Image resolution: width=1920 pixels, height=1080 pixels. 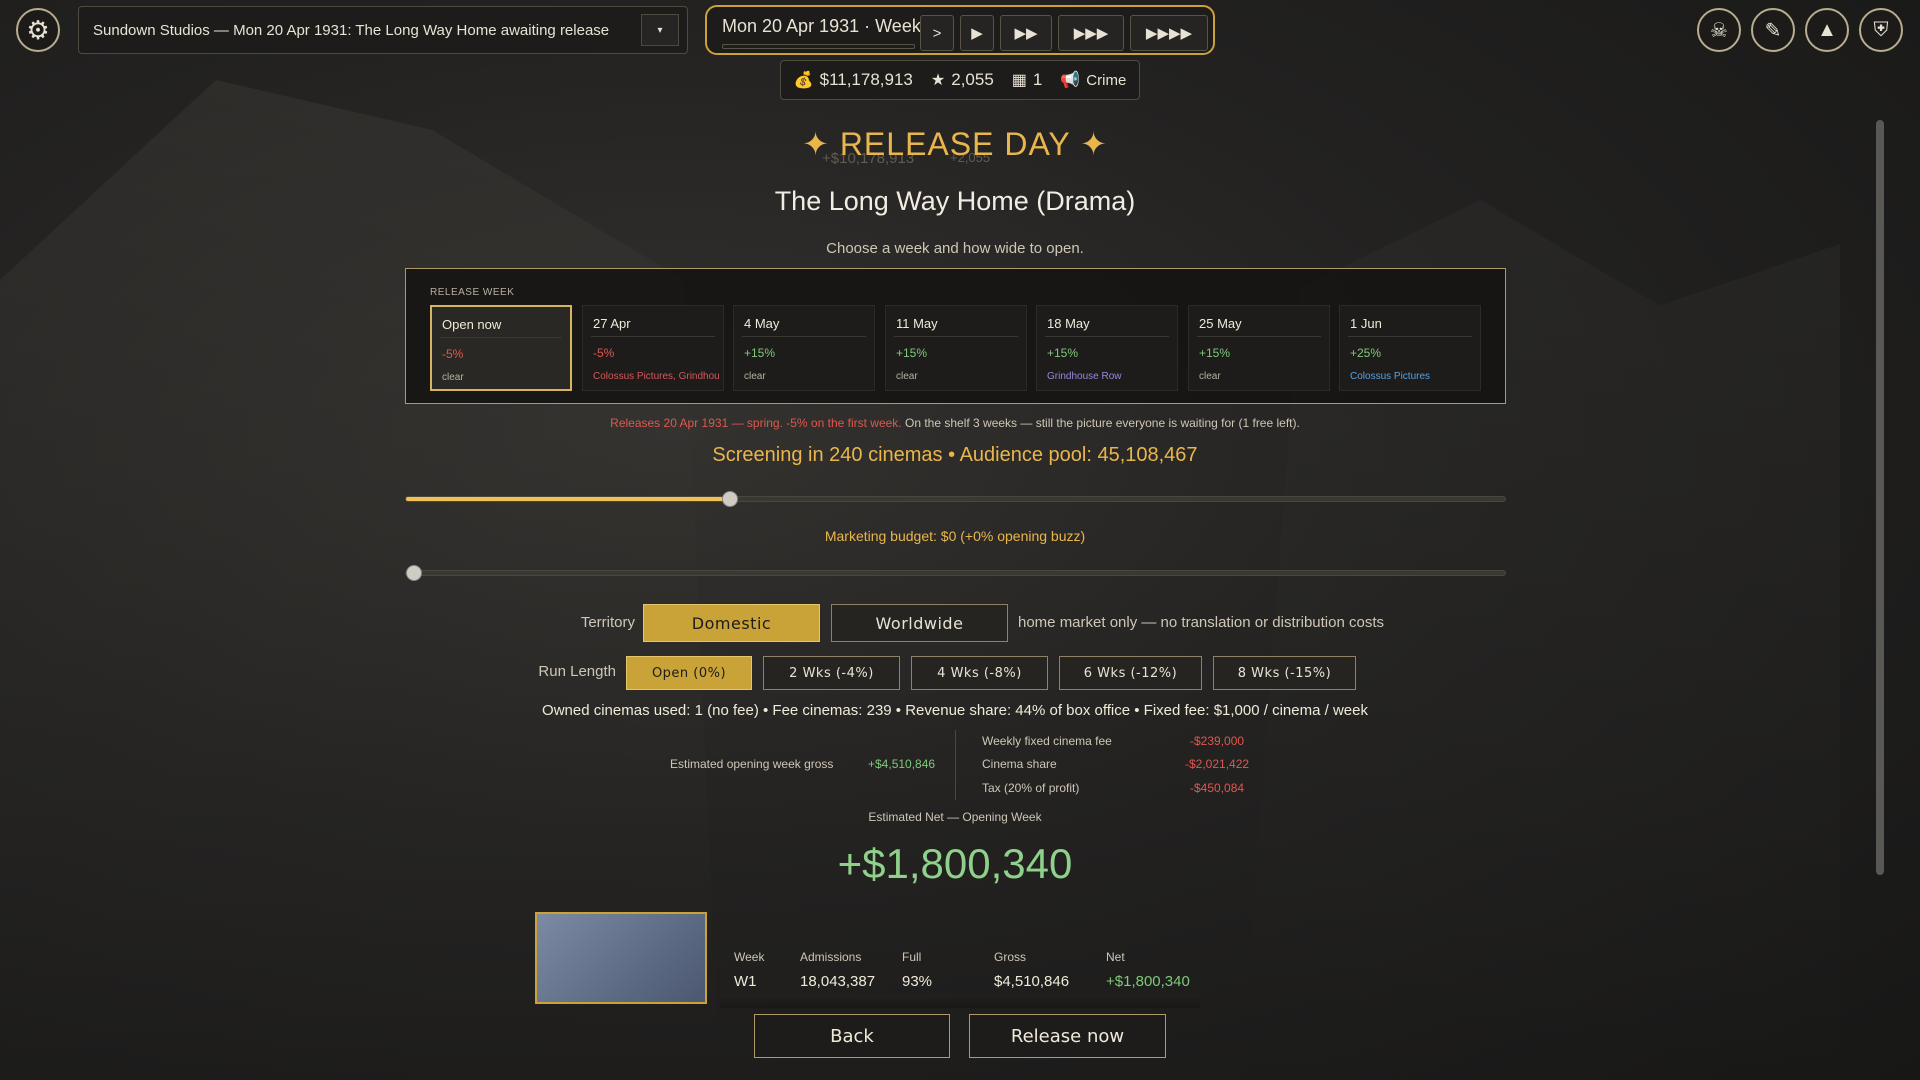 What do you see at coordinates (977, 33) in the screenshot?
I see `speed-1-button: ▶` at bounding box center [977, 33].